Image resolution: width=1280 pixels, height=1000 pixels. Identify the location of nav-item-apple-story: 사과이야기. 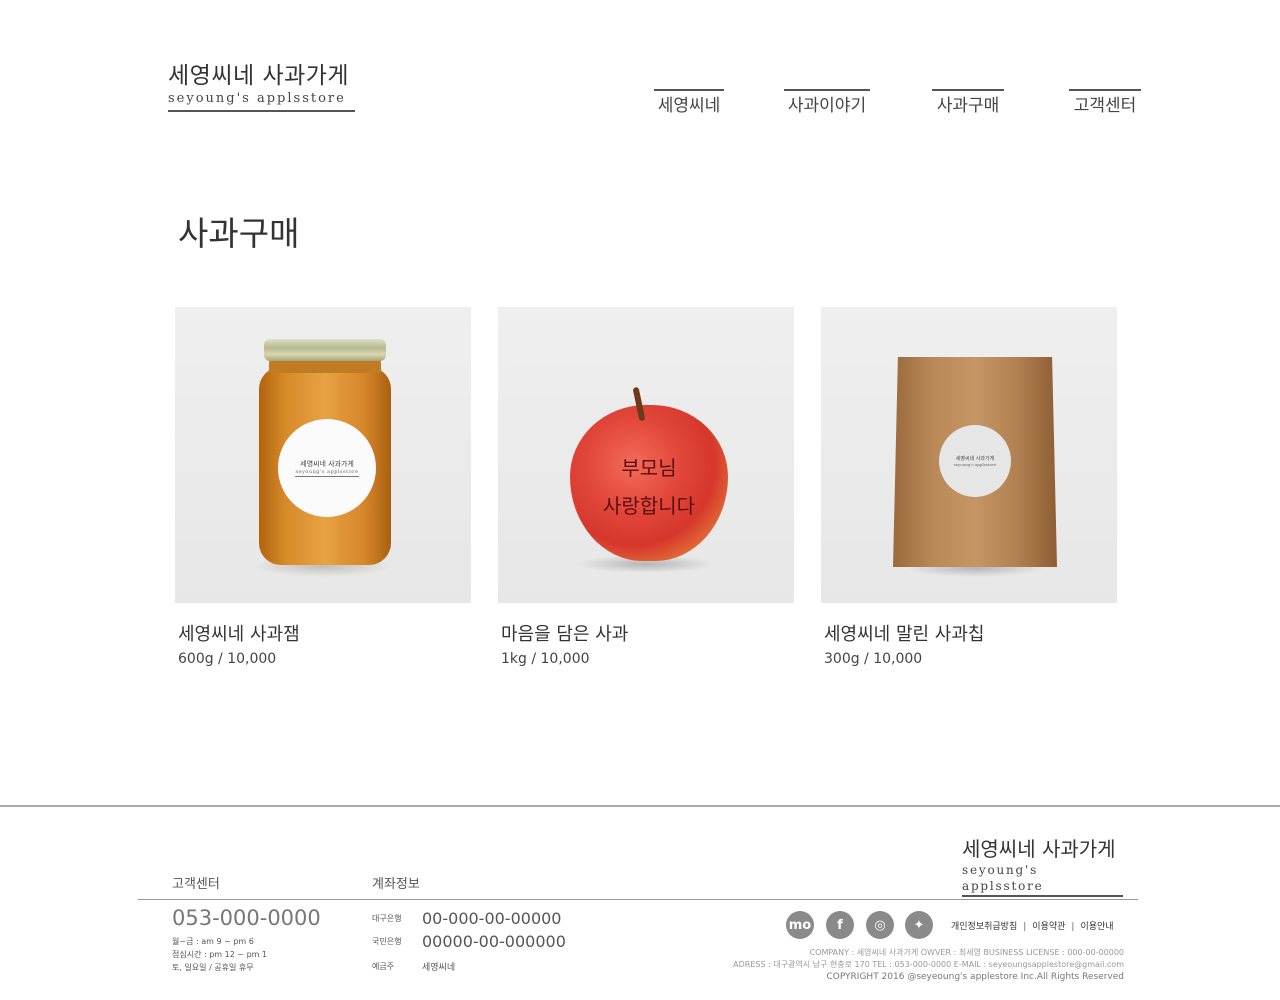
(827, 103).